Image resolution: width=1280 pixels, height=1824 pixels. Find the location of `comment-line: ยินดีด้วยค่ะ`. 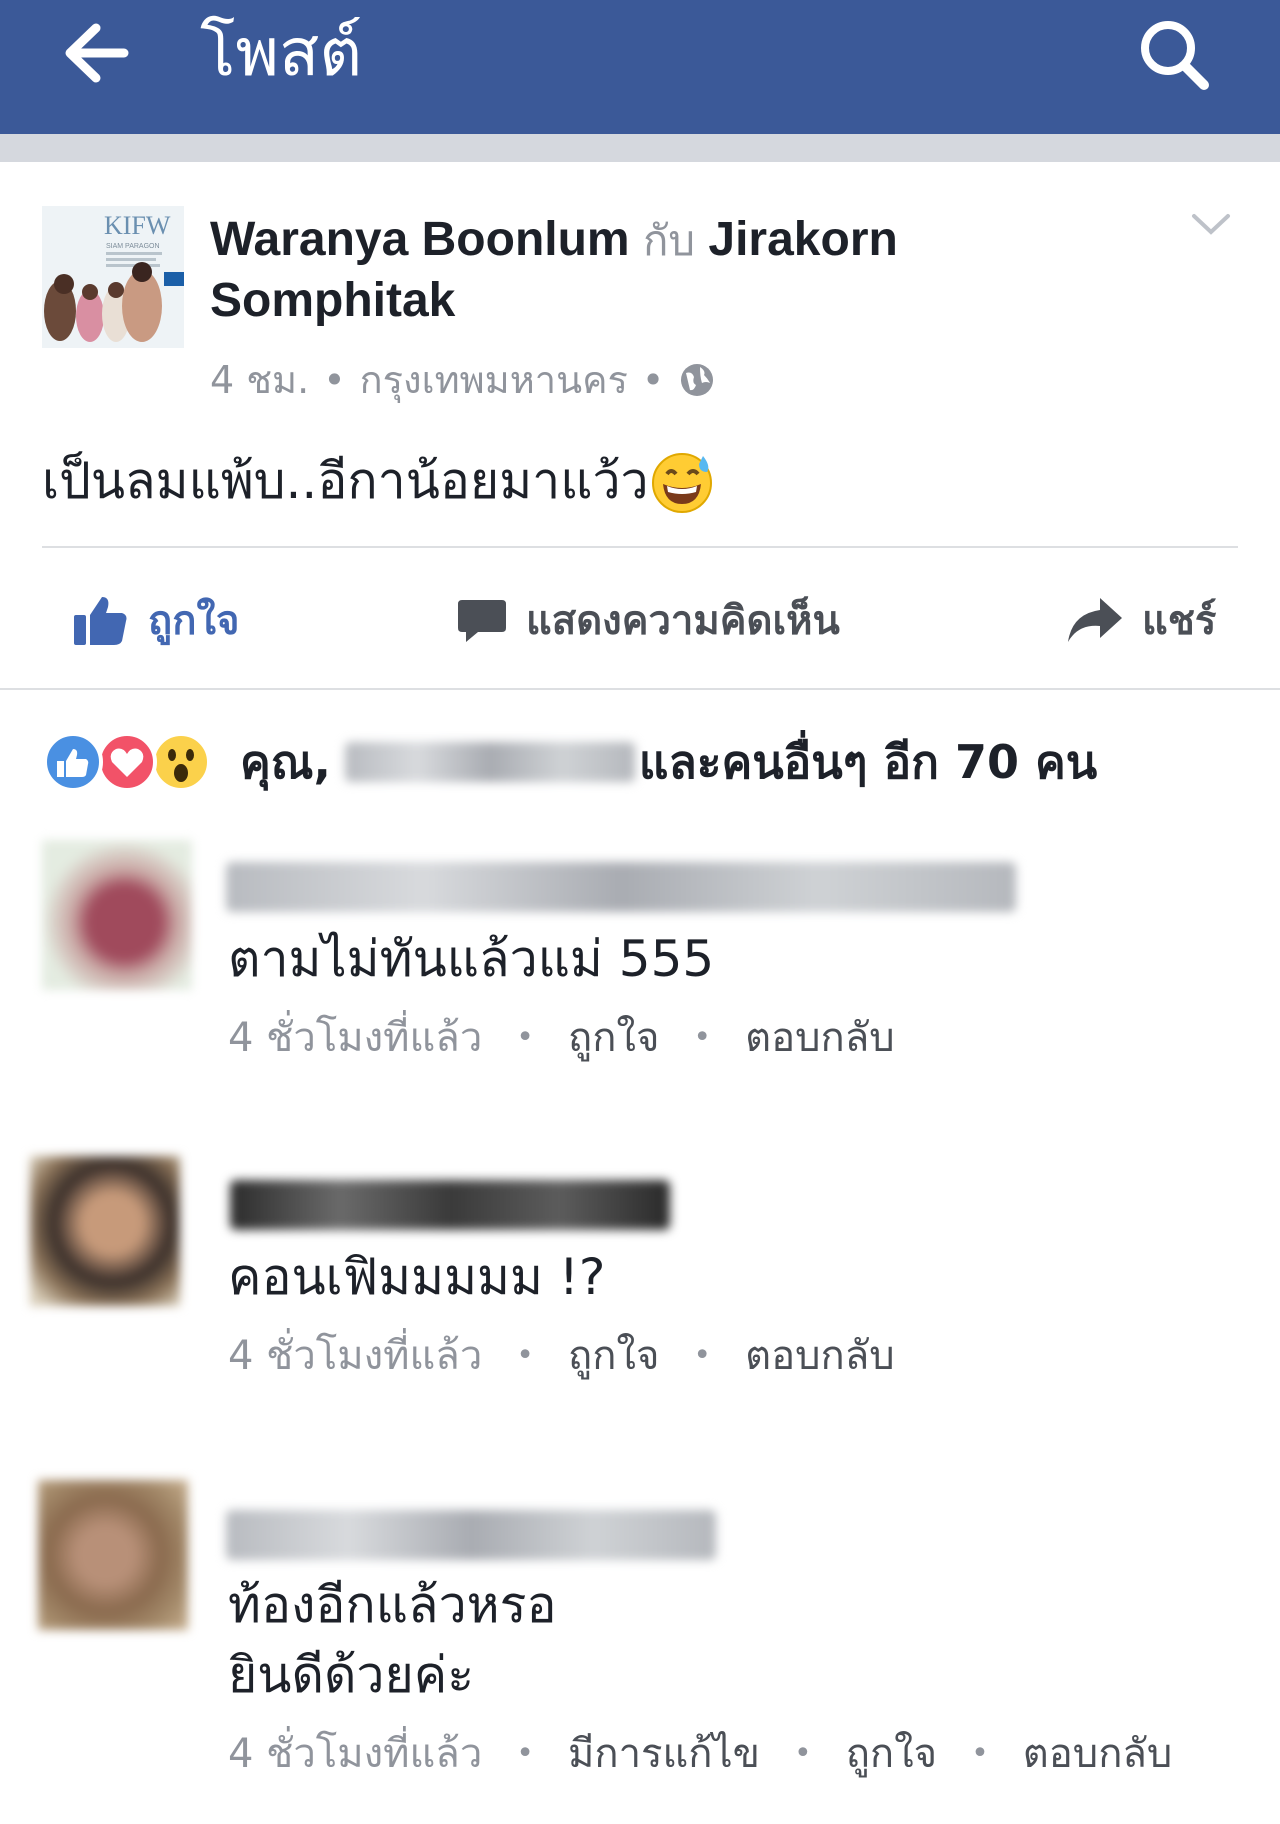

comment-line: ยินดีด้วยค่ะ is located at coordinates (351, 1675).